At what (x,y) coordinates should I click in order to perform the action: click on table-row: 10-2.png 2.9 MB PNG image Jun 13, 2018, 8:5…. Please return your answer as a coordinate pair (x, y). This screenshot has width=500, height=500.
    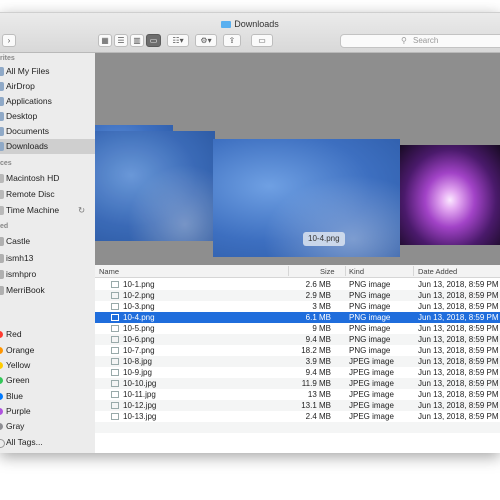
    Looking at the image, I should click on (297, 295).